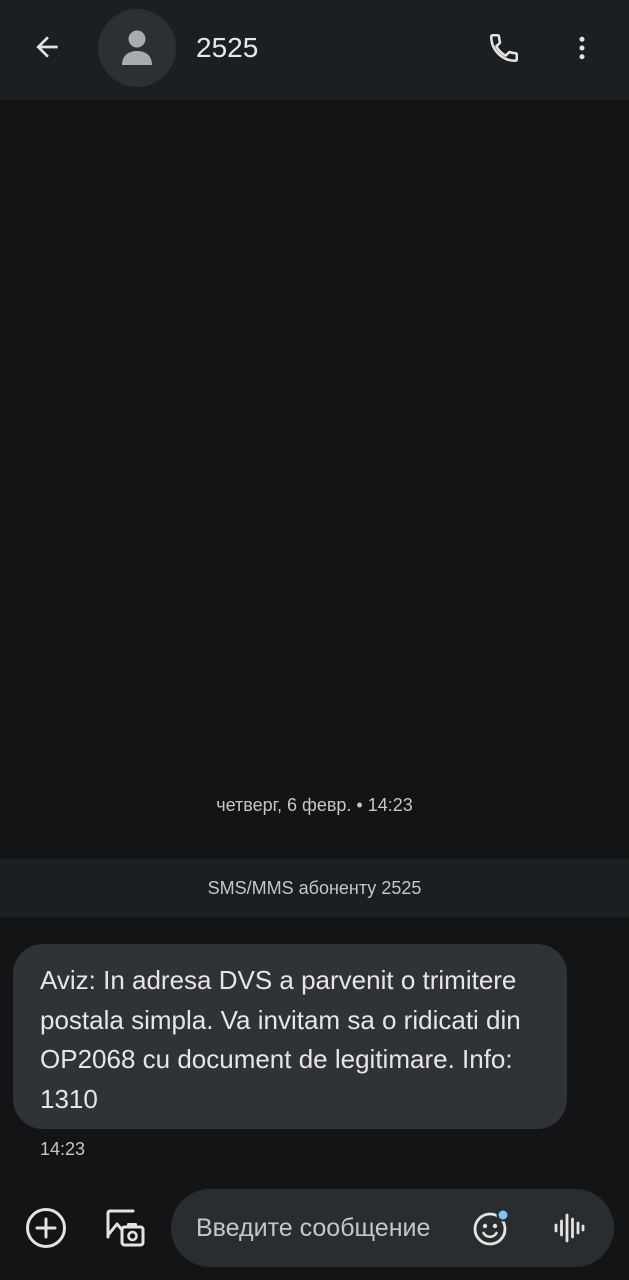 This screenshot has width=629, height=1280. I want to click on add-attachment-button, so click(46, 1228).